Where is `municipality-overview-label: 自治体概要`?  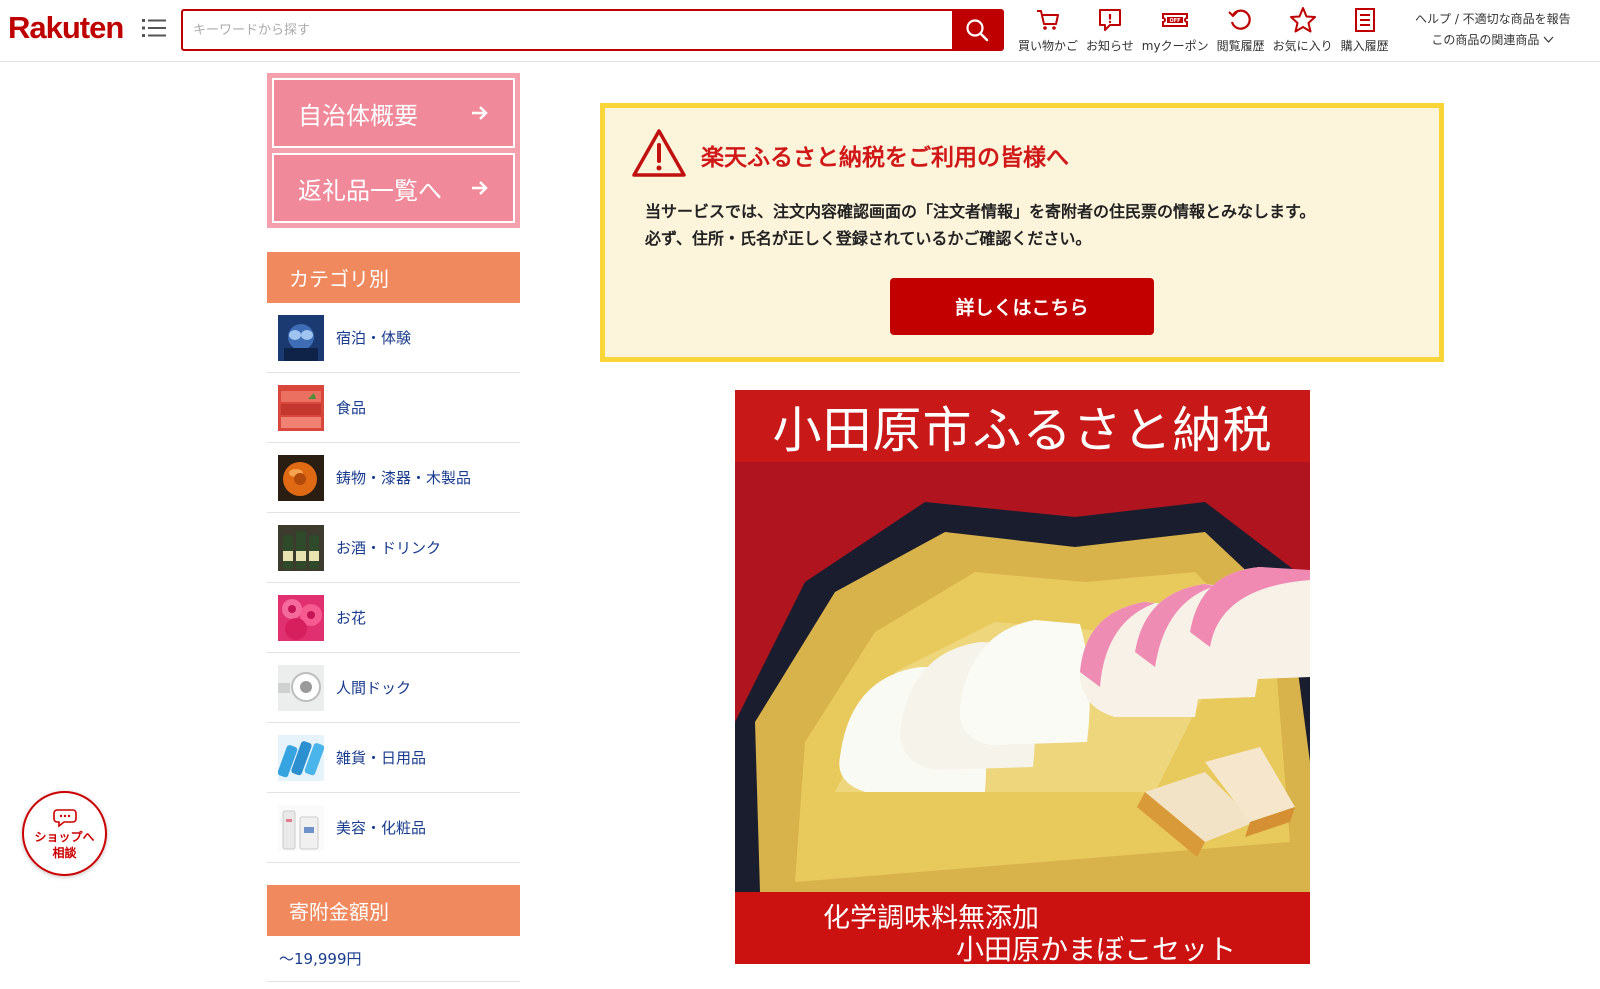
municipality-overview-label: 自治体概要 is located at coordinates (358, 115).